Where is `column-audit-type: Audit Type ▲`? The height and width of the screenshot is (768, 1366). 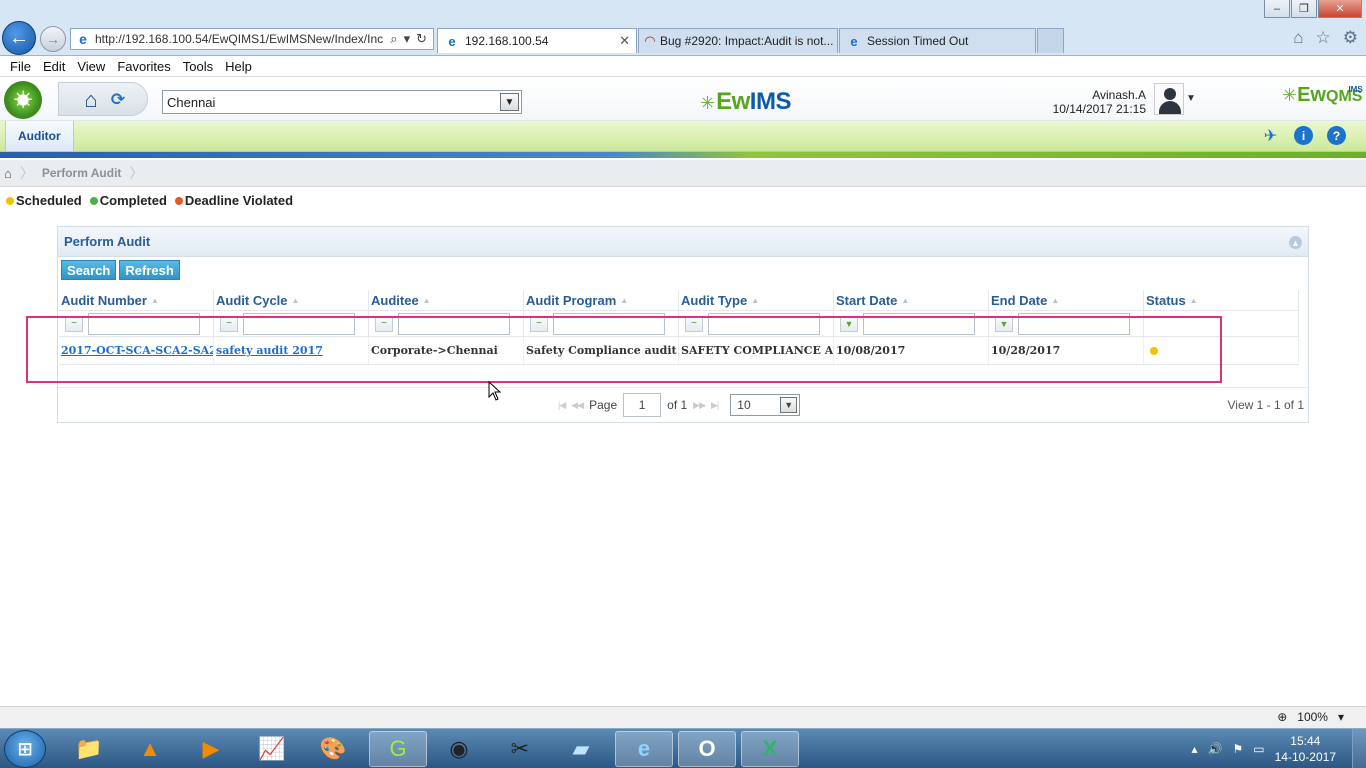
column-audit-type: Audit Type ▲ is located at coordinates (756, 300).